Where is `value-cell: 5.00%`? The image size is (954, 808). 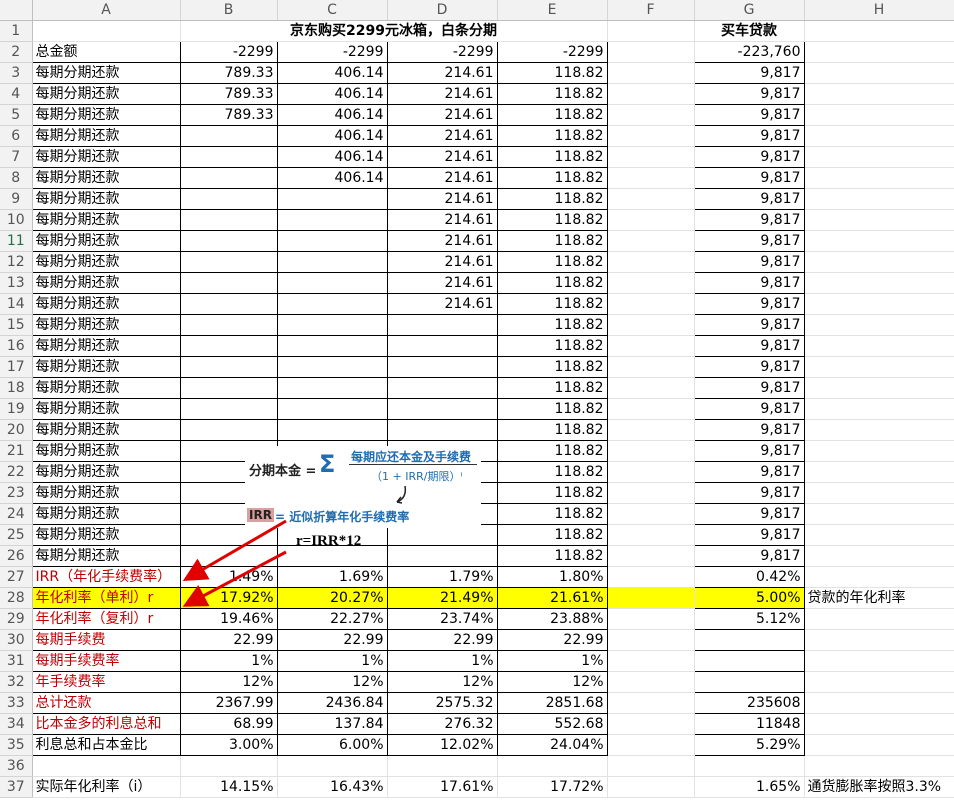
value-cell: 5.00% is located at coordinates (749, 598).